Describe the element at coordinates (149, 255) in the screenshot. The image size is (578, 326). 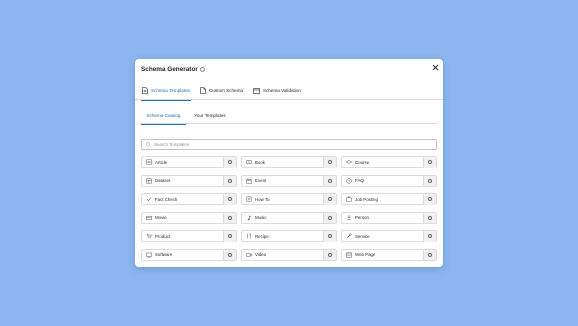
I see `software-icon` at that location.